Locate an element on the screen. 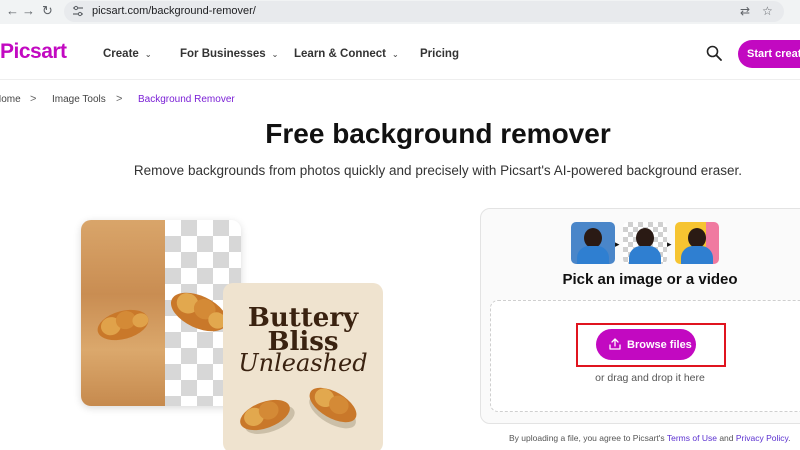 This screenshot has width=800, height=450. reload-icon: ↻ is located at coordinates (47, 11).